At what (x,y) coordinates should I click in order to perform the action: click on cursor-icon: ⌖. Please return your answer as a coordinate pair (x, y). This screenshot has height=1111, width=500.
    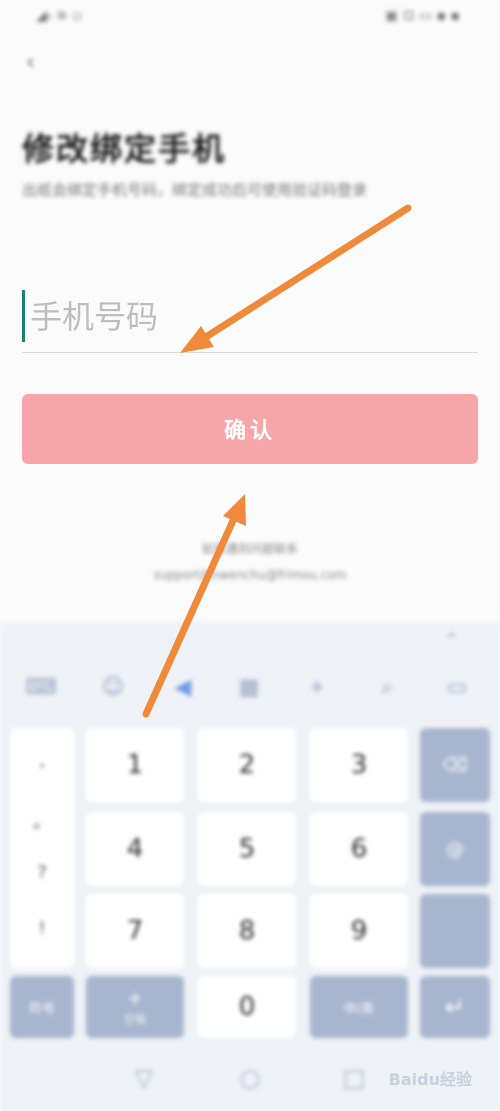
    Looking at the image, I should click on (317, 687).